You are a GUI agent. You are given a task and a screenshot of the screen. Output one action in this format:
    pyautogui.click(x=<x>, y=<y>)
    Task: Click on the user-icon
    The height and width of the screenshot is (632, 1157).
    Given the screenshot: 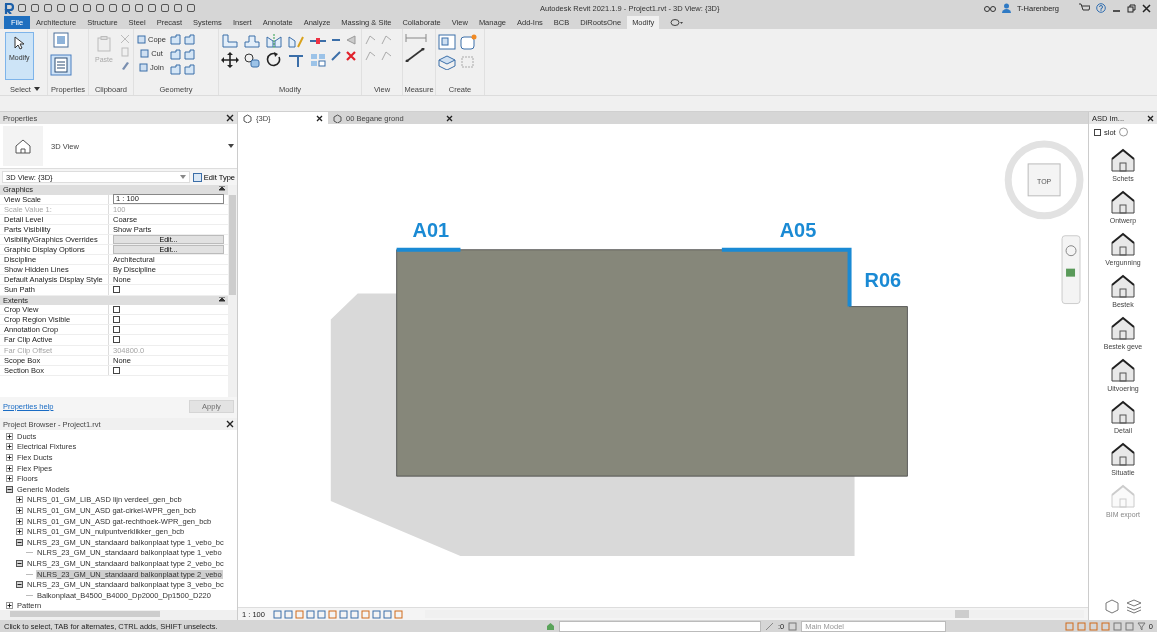 What is the action you would take?
    pyautogui.click(x=1006, y=8)
    